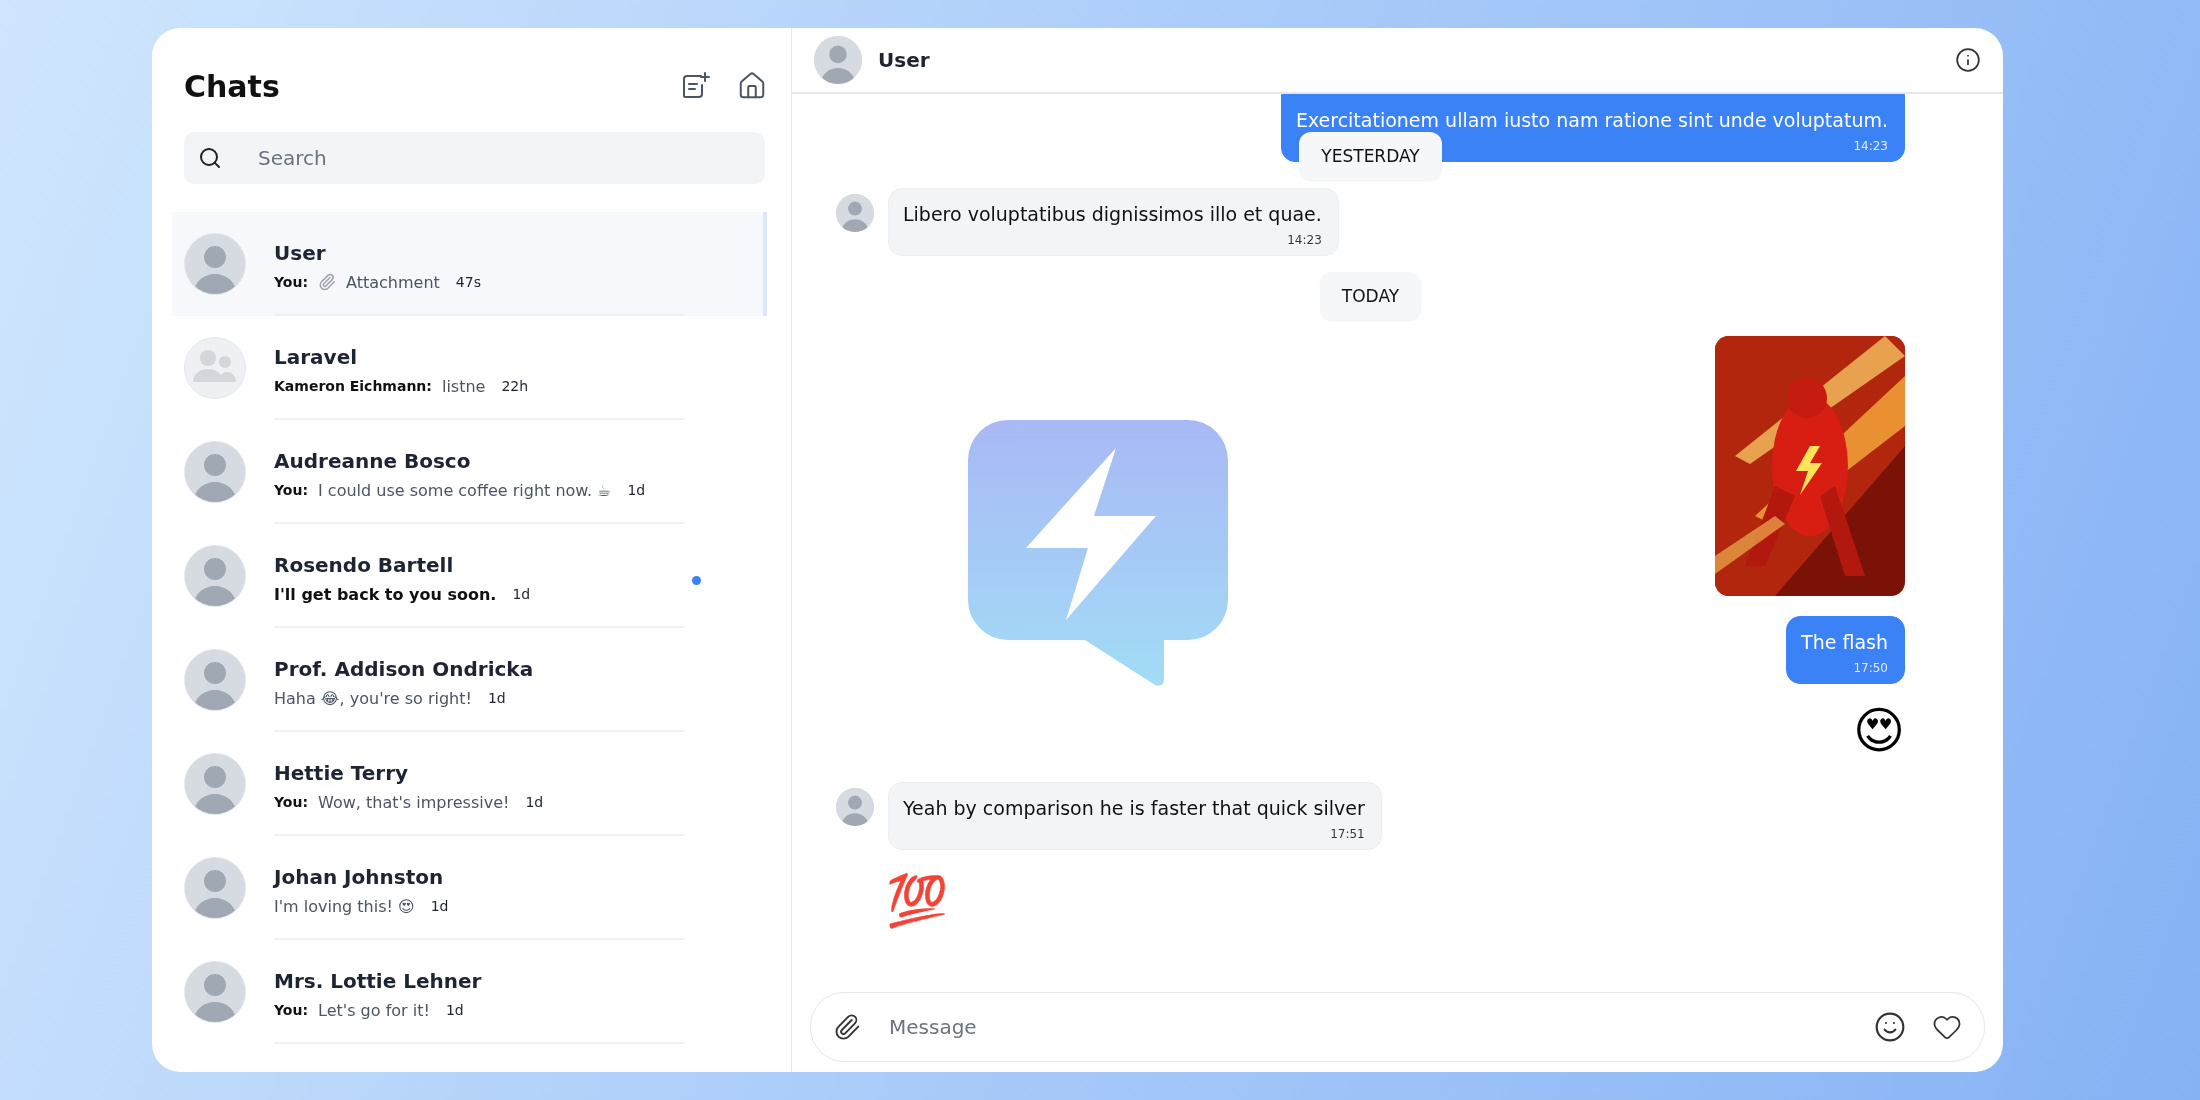 The height and width of the screenshot is (1100, 2200). What do you see at coordinates (469, 888) in the screenshot?
I see `chat-list-item: Johan Johnston I'm loving this! 😍 1d` at bounding box center [469, 888].